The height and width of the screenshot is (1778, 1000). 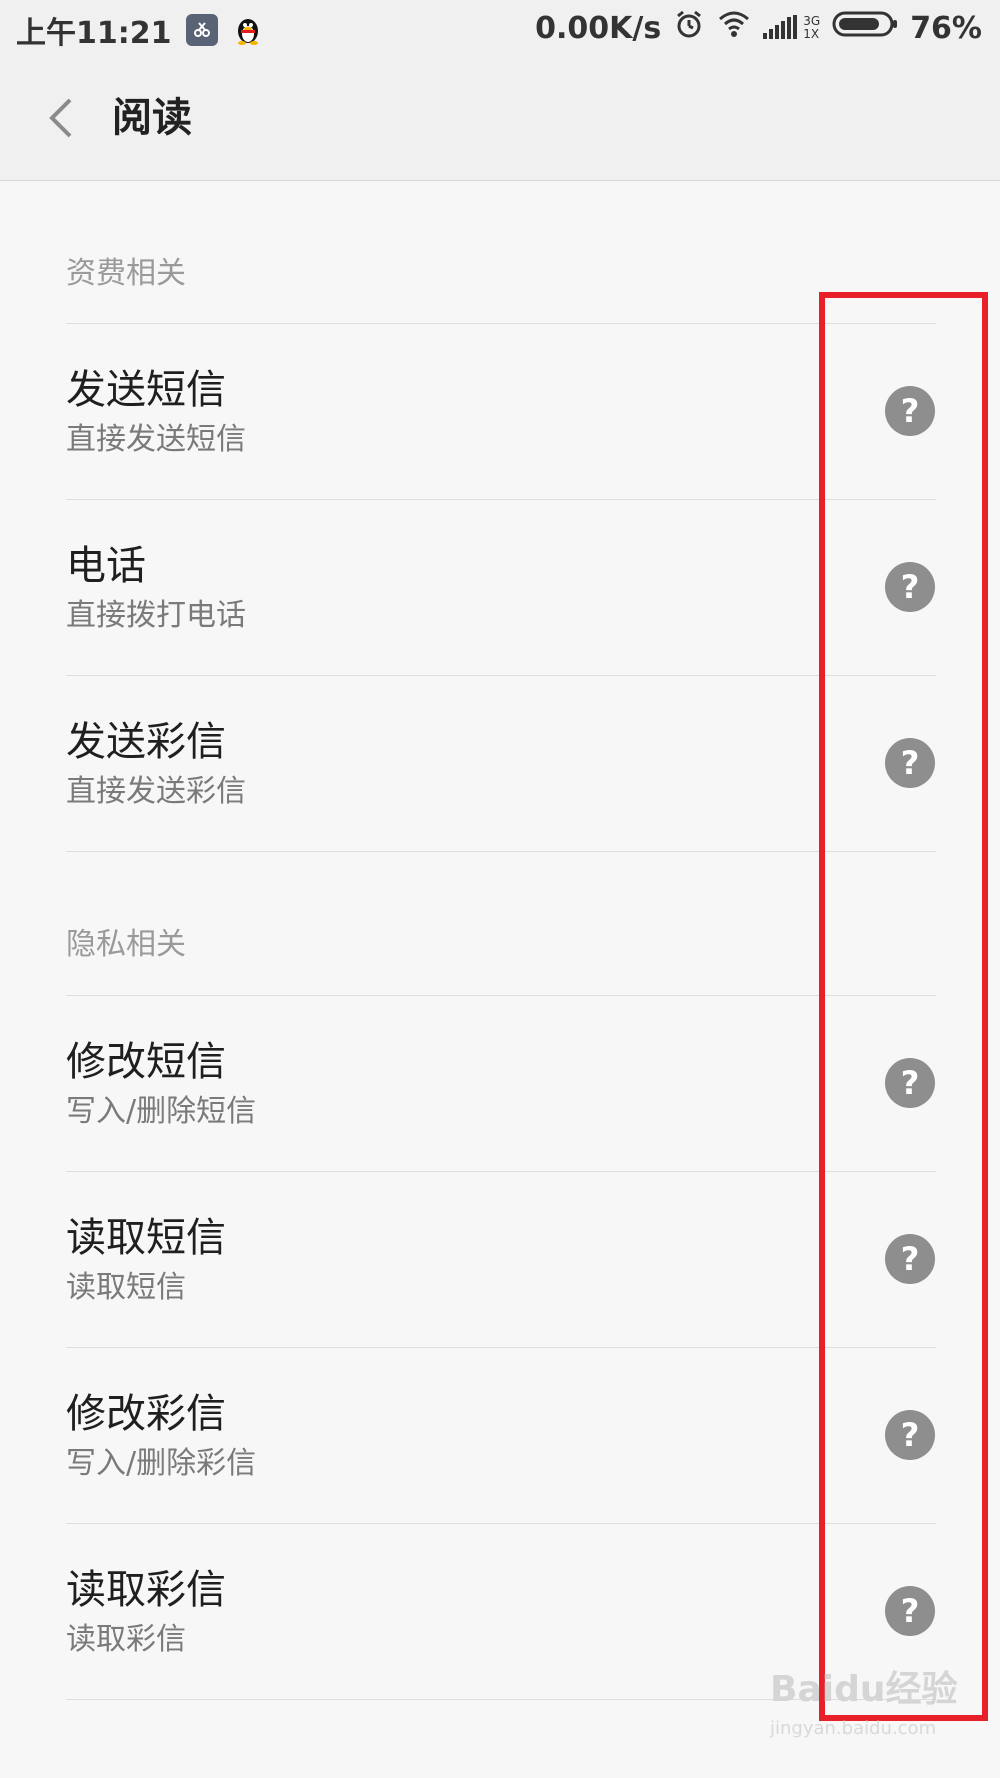 I want to click on permission-description: 写入/删除彩信, so click(x=161, y=1463).